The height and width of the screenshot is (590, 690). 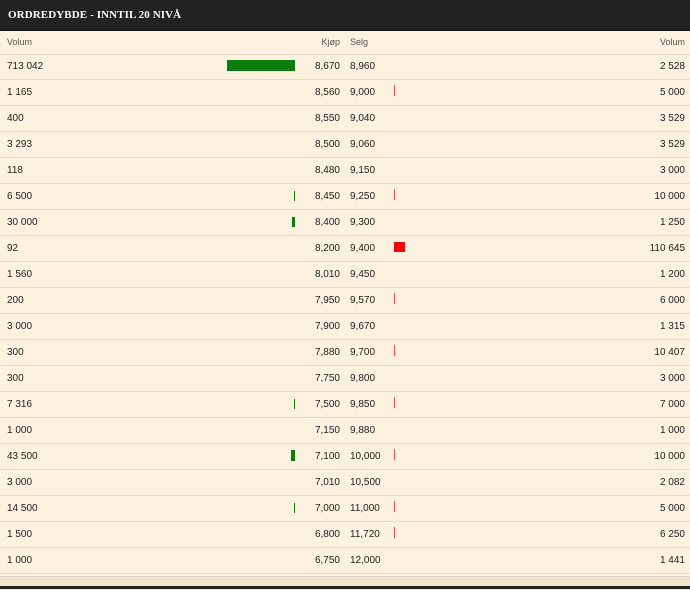 What do you see at coordinates (345, 223) in the screenshot?
I see `order-row: 30 000 8,400 9,300 1 250` at bounding box center [345, 223].